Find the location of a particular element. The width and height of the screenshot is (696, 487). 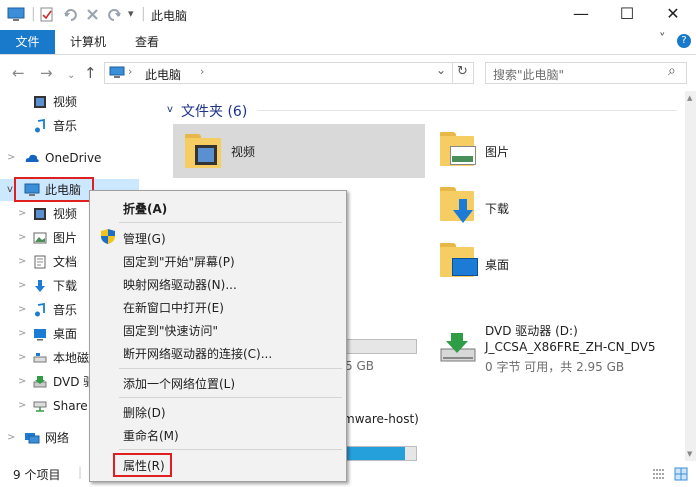

ribbon-expand-icon: ˅ is located at coordinates (662, 39).